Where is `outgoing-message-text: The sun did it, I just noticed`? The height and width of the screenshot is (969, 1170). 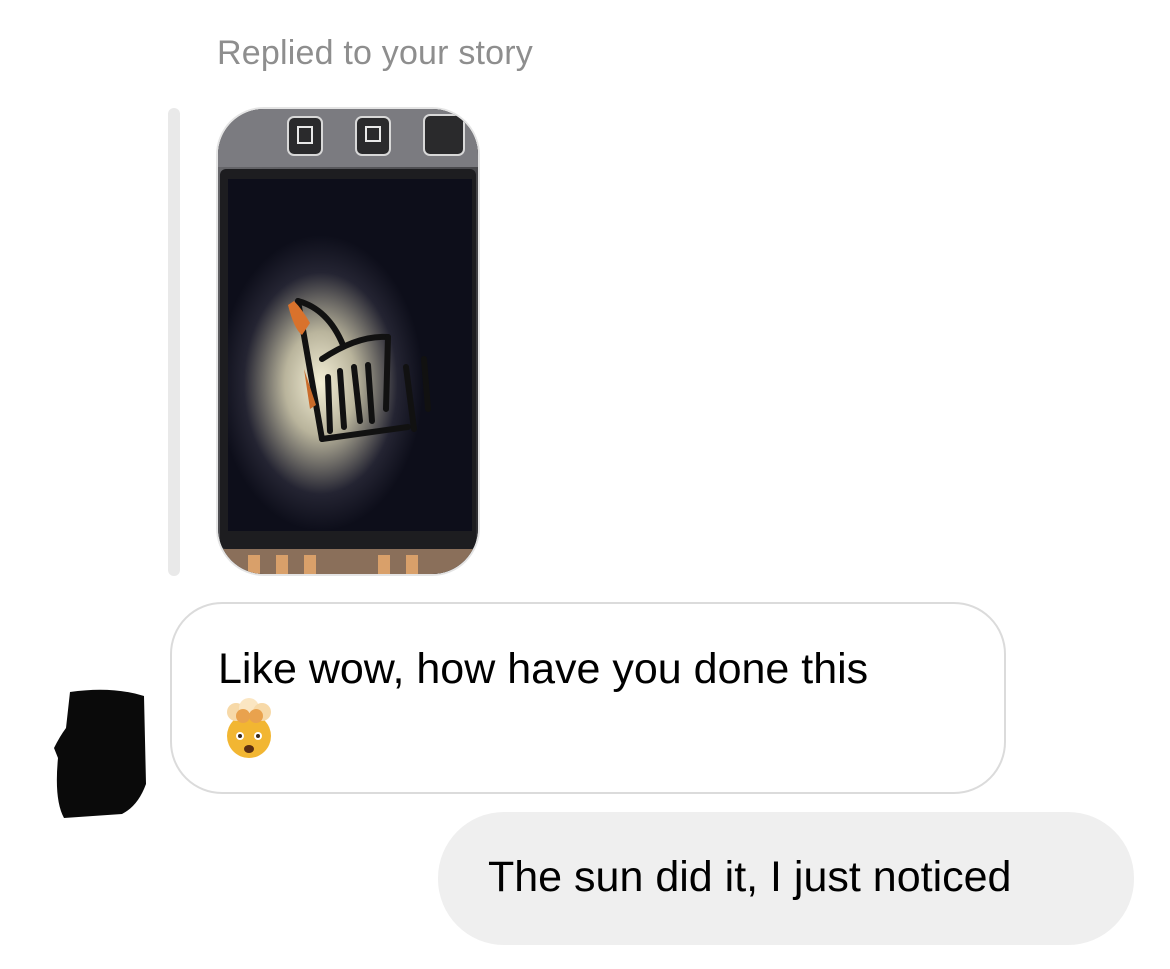 outgoing-message-text: The sun did it, I just noticed is located at coordinates (750, 877).